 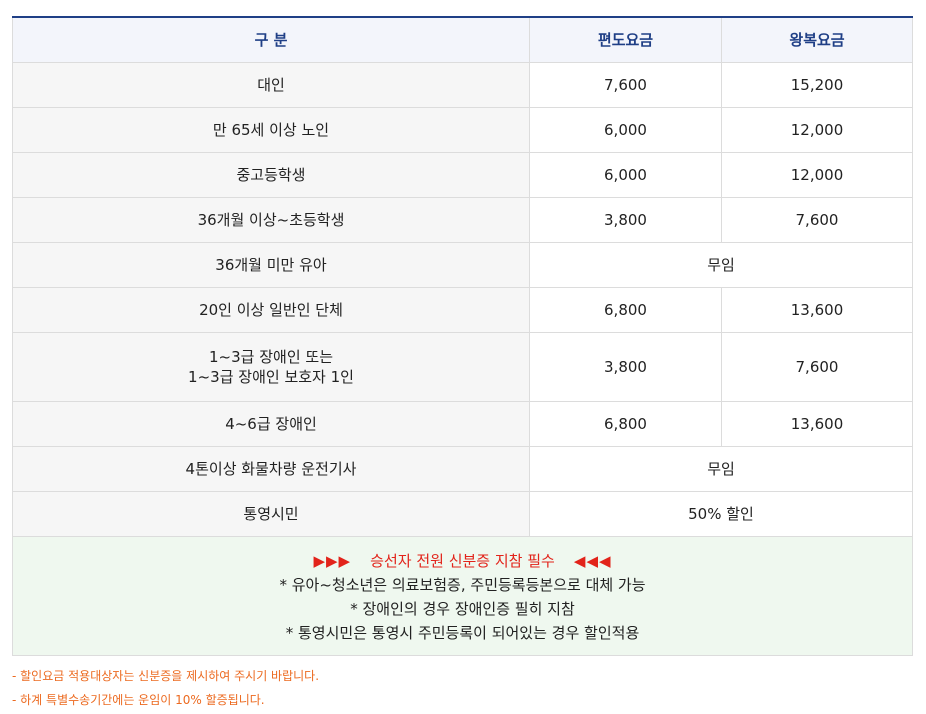 I want to click on one-way-fare: 7,600, so click(x=625, y=84).